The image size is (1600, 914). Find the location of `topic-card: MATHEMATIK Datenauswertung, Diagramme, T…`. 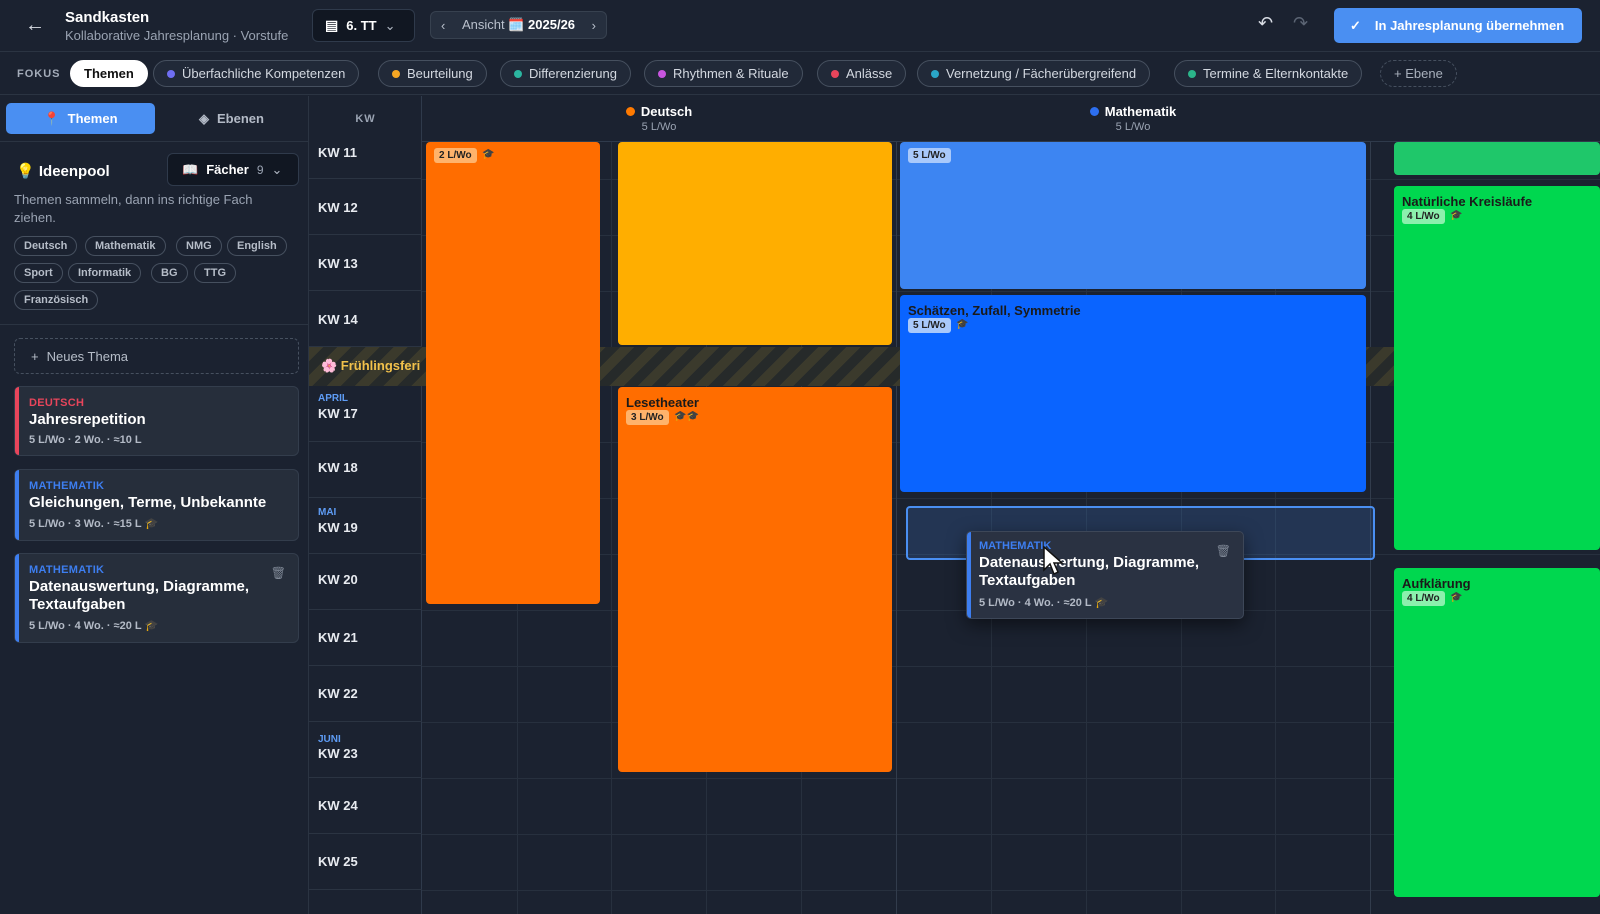

topic-card: MATHEMATIK Datenauswertung, Diagramme, T… is located at coordinates (156, 598).